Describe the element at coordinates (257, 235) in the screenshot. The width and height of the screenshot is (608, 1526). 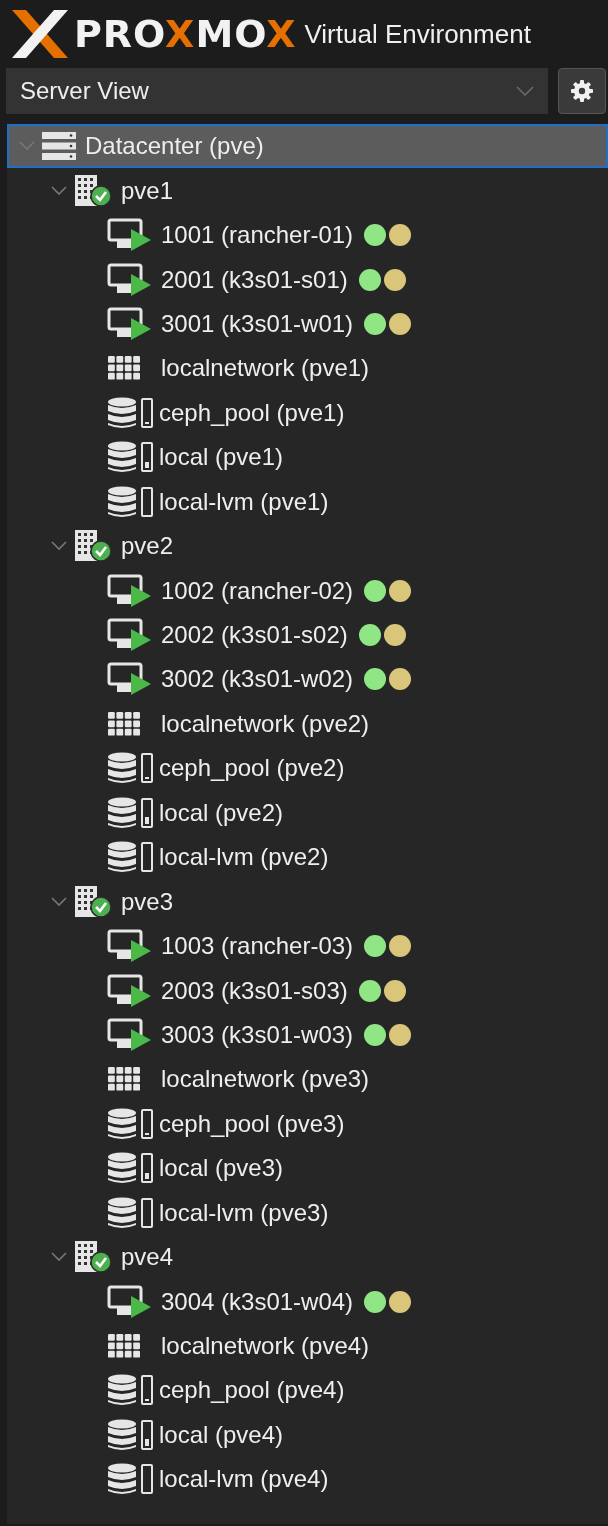
I see `tree-label: 1001 (rancher-01)` at that location.